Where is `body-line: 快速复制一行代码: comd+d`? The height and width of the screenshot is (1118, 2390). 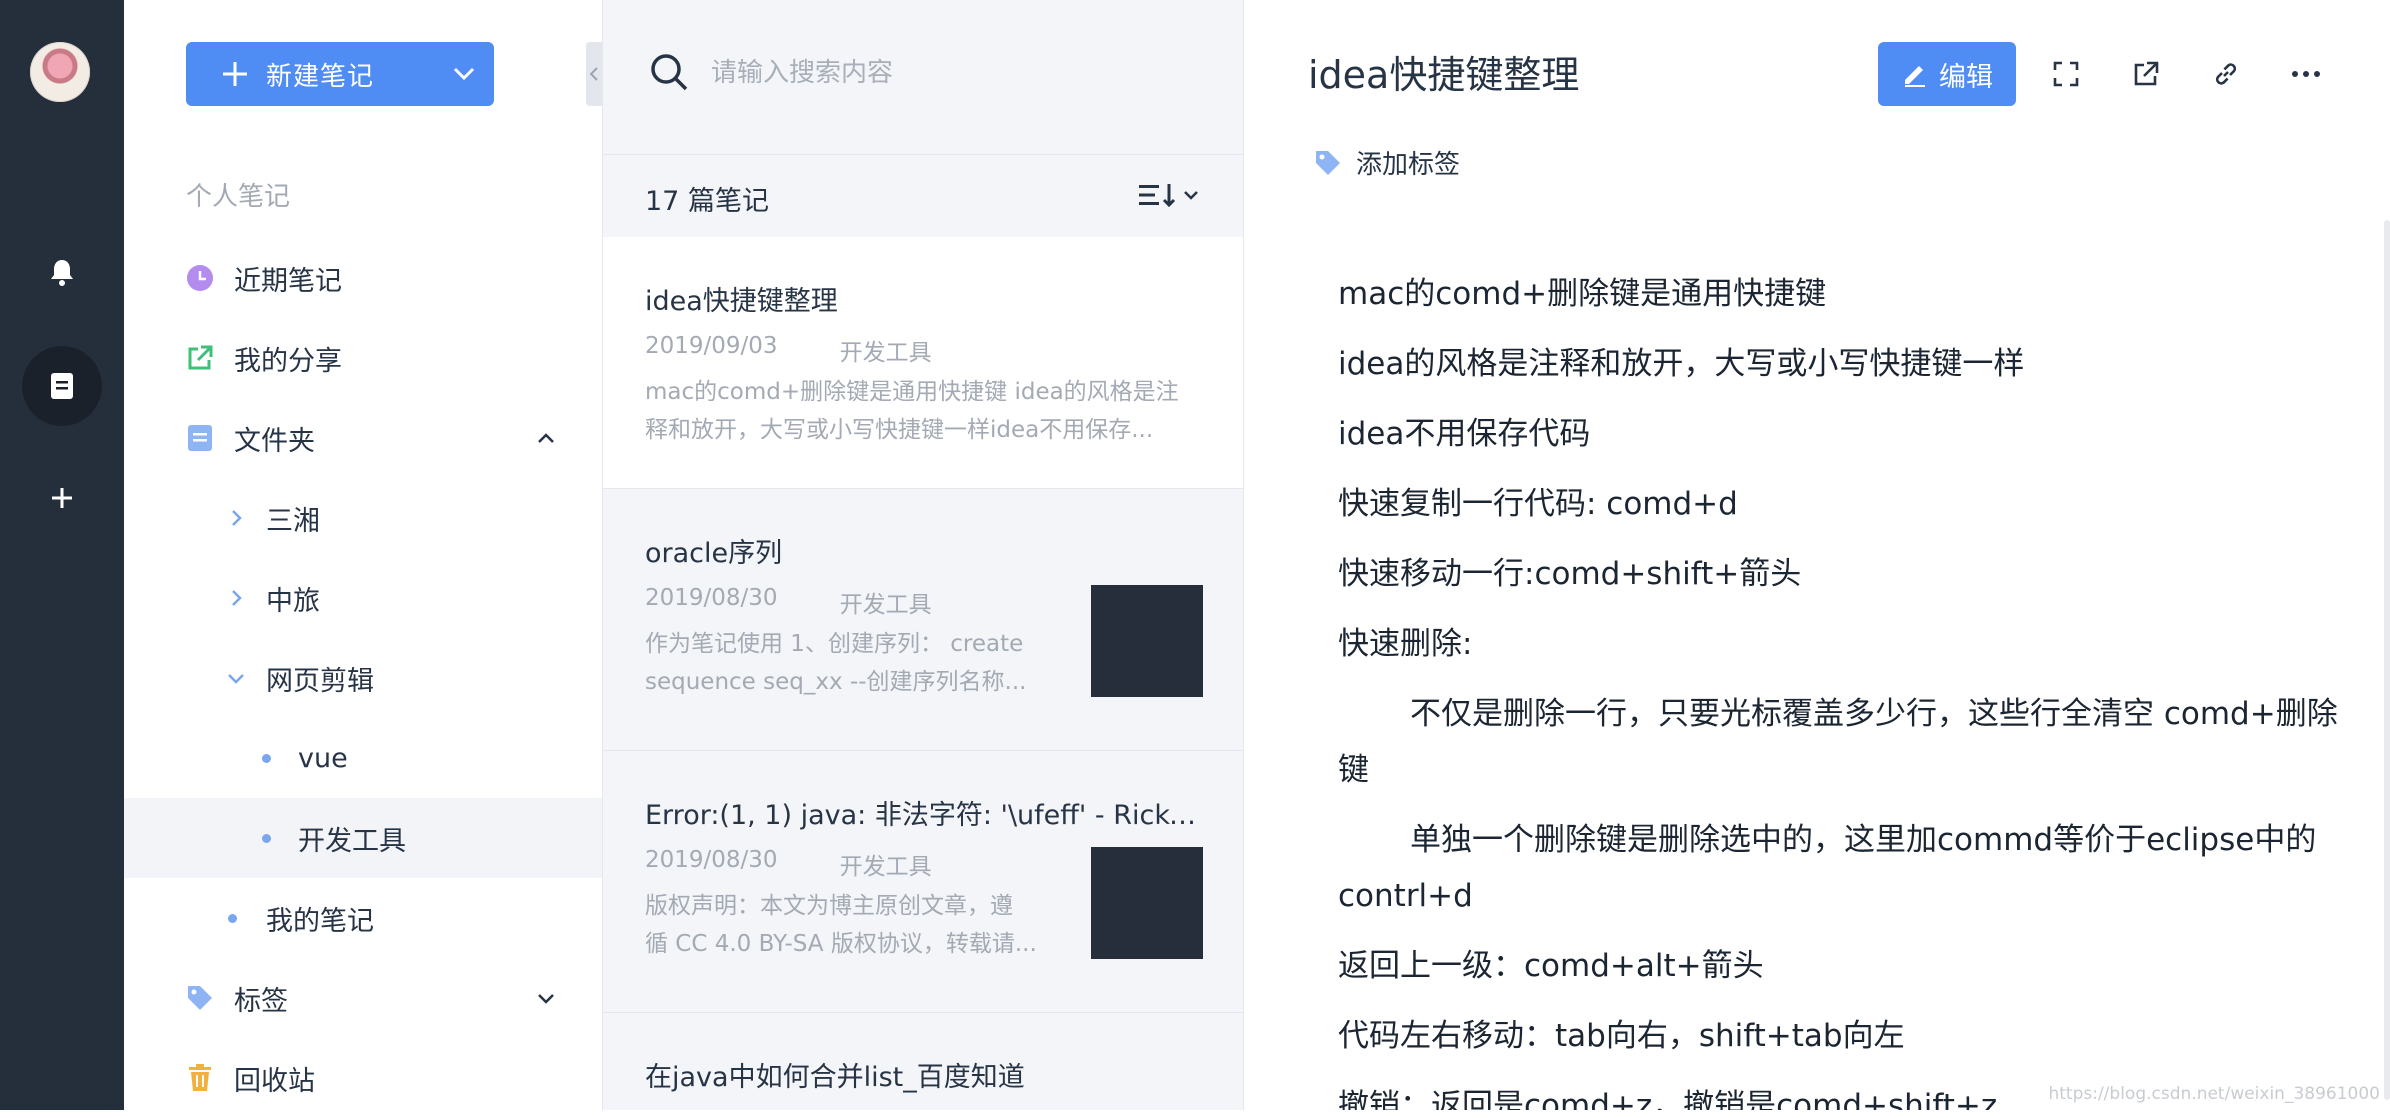
body-line: 快速复制一行代码: comd+d is located at coordinates (1538, 504).